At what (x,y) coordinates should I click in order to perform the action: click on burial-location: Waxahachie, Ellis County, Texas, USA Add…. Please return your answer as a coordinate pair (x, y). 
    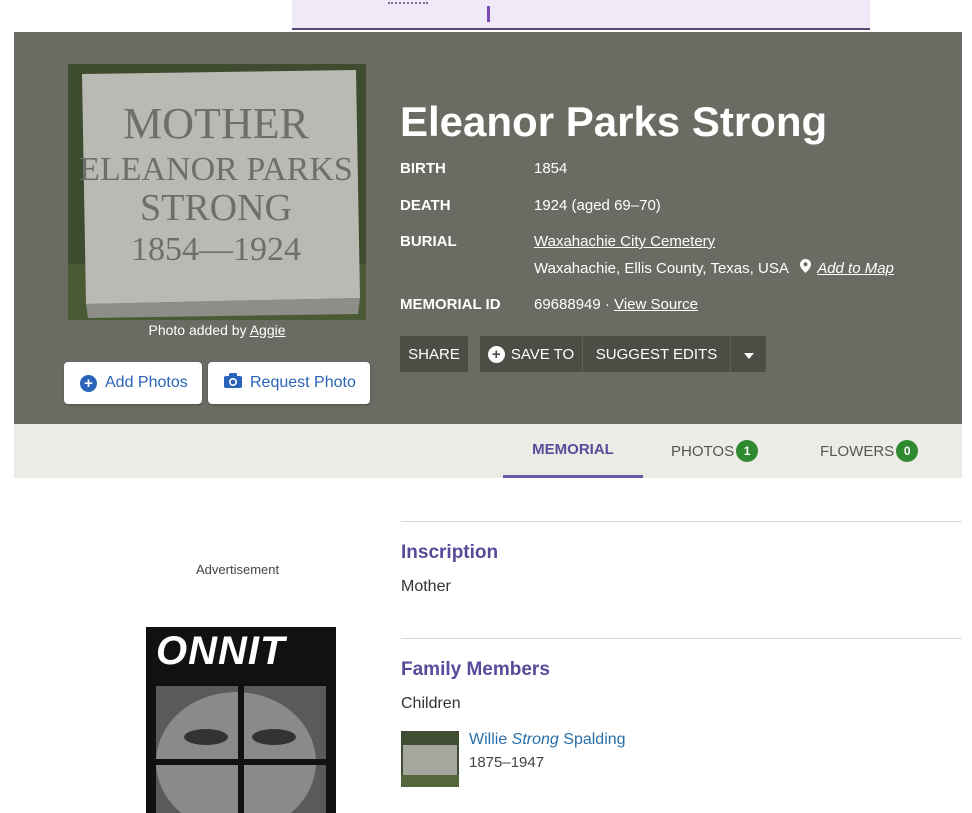
    Looking at the image, I should click on (714, 268).